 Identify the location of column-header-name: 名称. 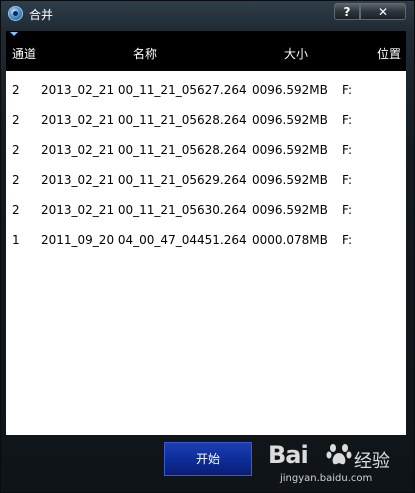
(145, 53).